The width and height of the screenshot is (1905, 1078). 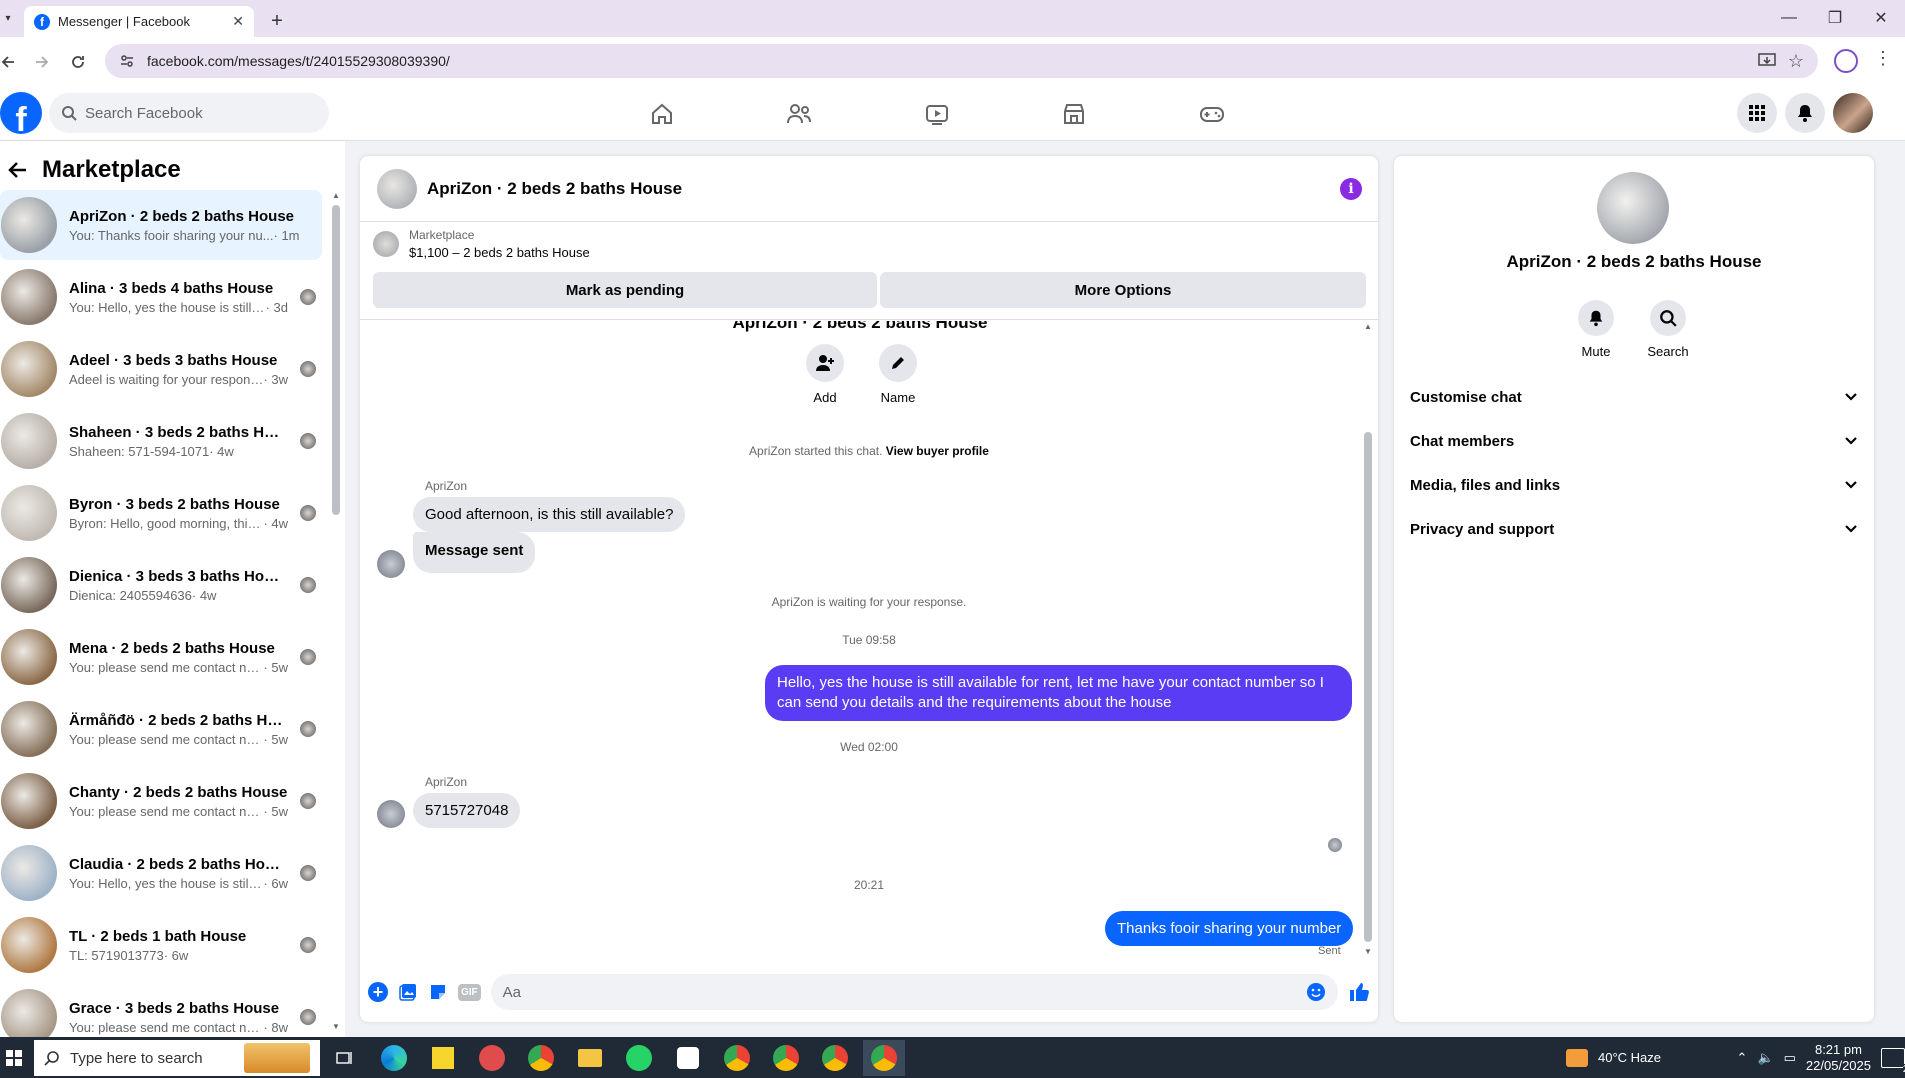 What do you see at coordinates (1796, 61) in the screenshot?
I see `bookmark-star-icon: ☆` at bounding box center [1796, 61].